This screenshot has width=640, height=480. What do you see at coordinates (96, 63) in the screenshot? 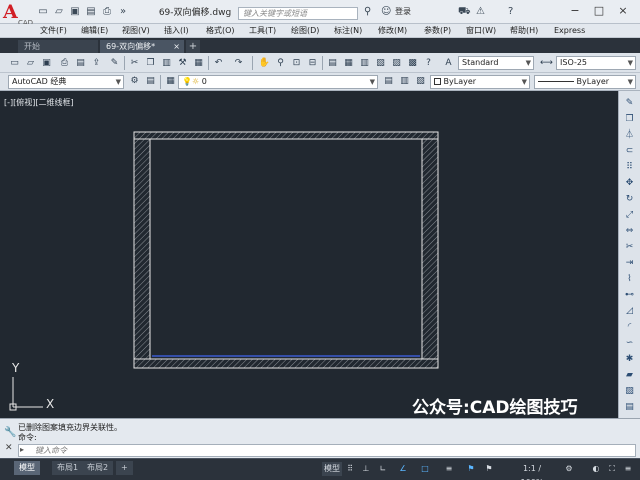
I see `publish-icon: ⇪` at bounding box center [96, 63].